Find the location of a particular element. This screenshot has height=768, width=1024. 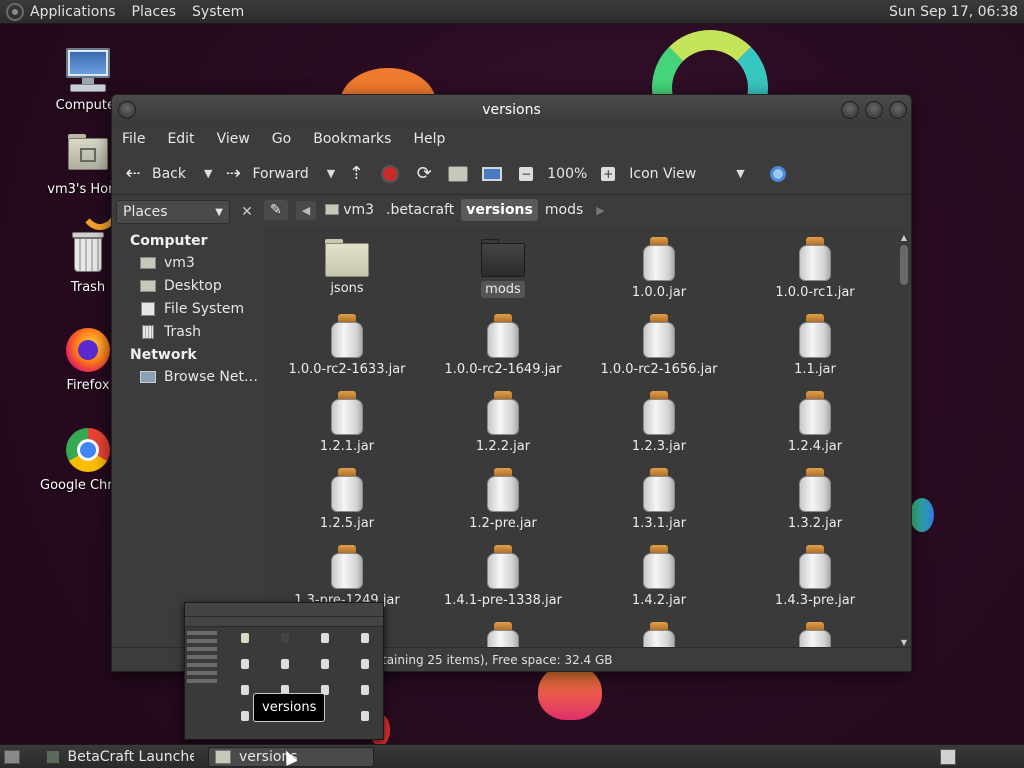

show-desktop-icon is located at coordinates (12, 756).